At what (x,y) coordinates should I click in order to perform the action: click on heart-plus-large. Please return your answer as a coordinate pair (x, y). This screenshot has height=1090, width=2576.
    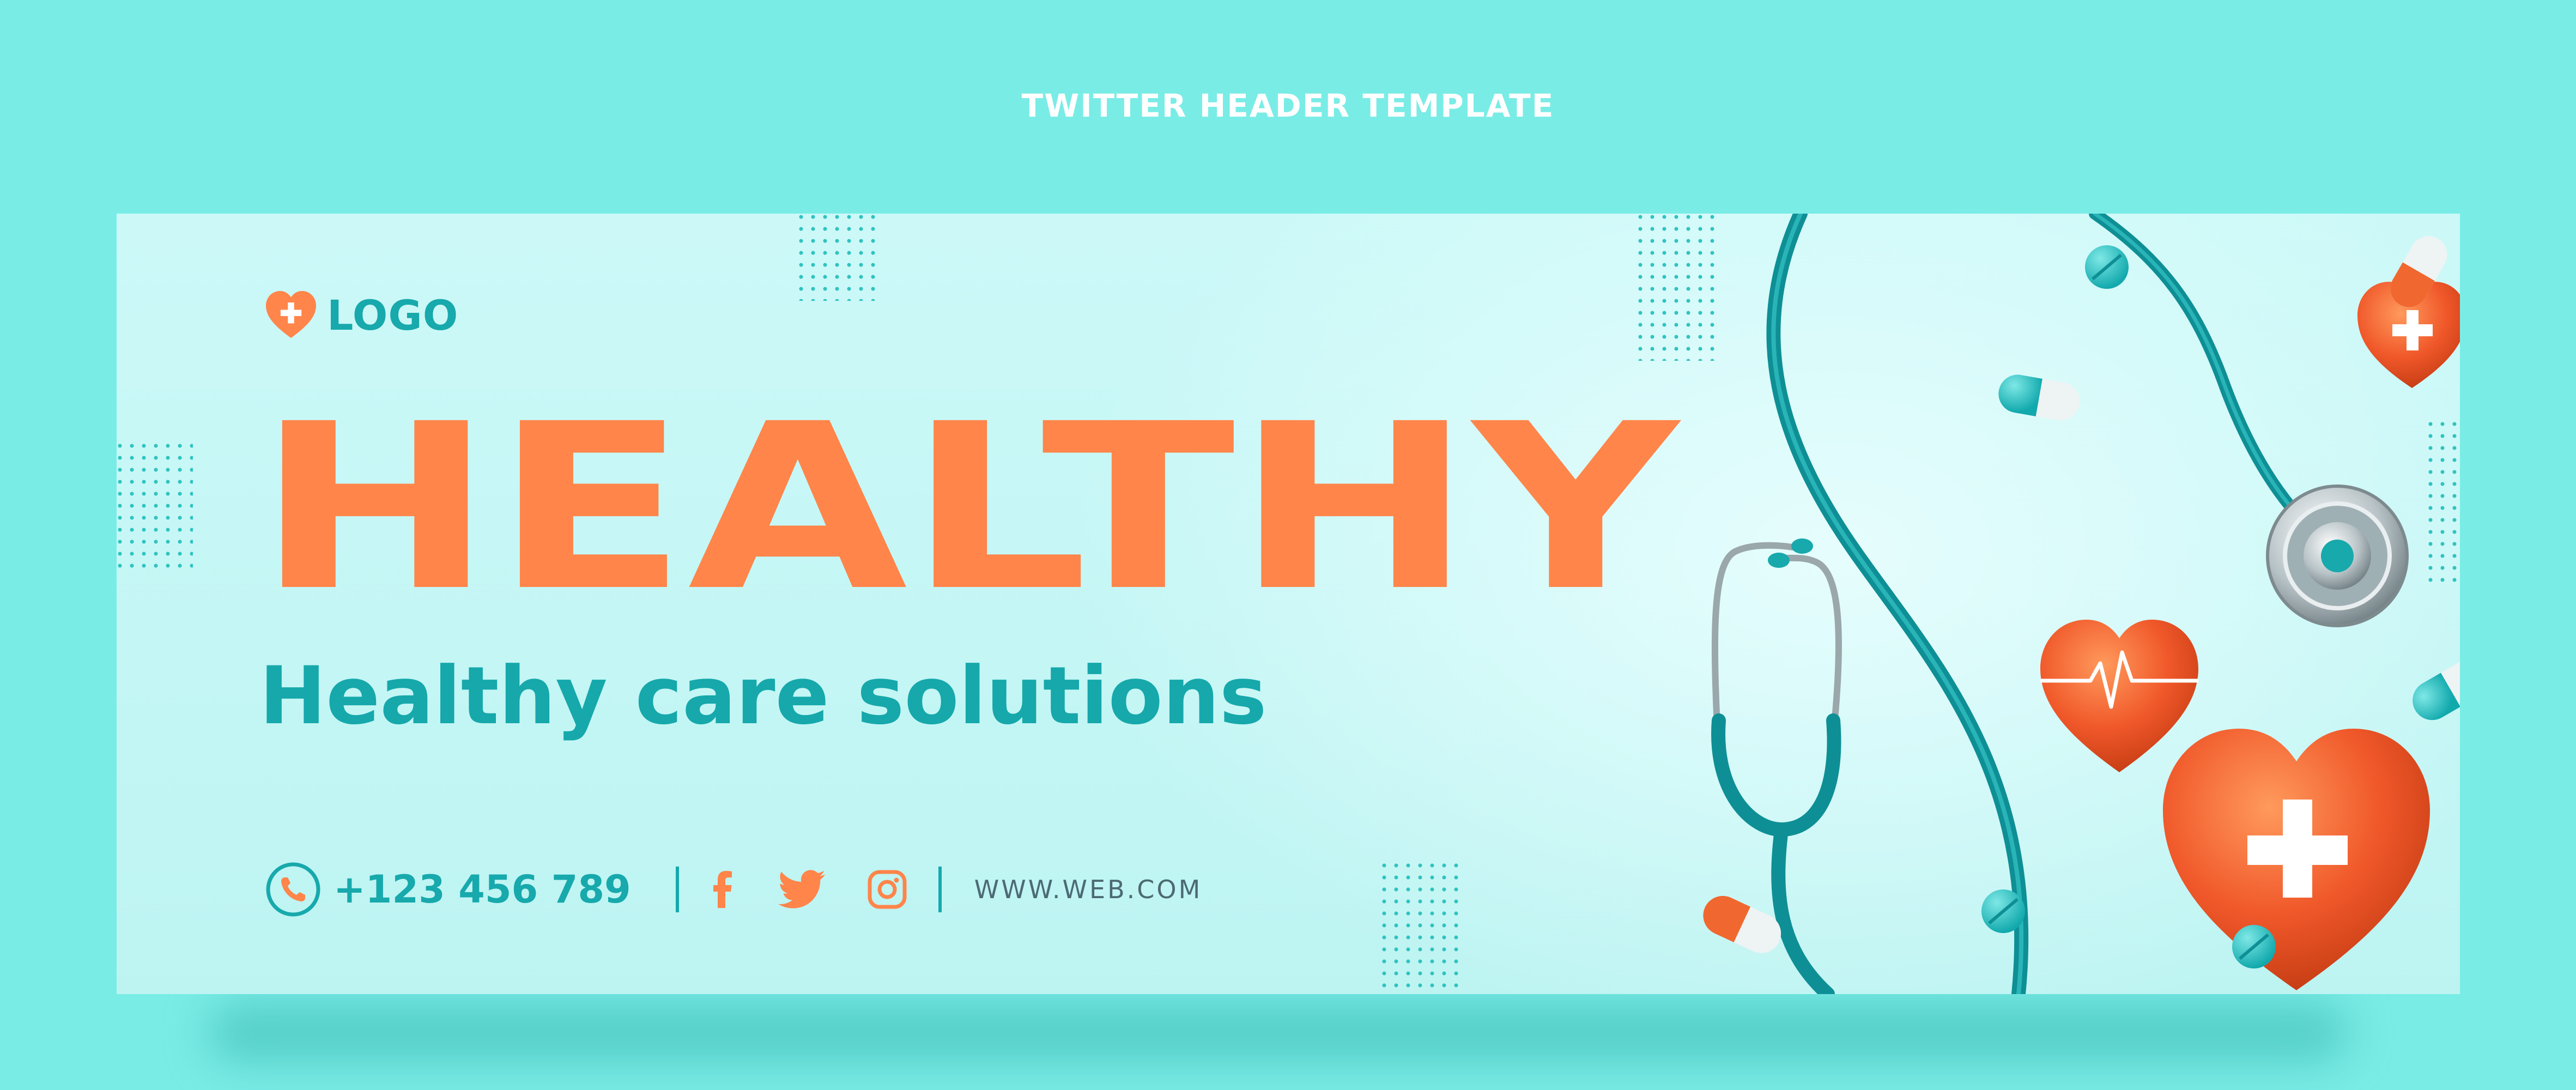
    Looking at the image, I should click on (2297, 859).